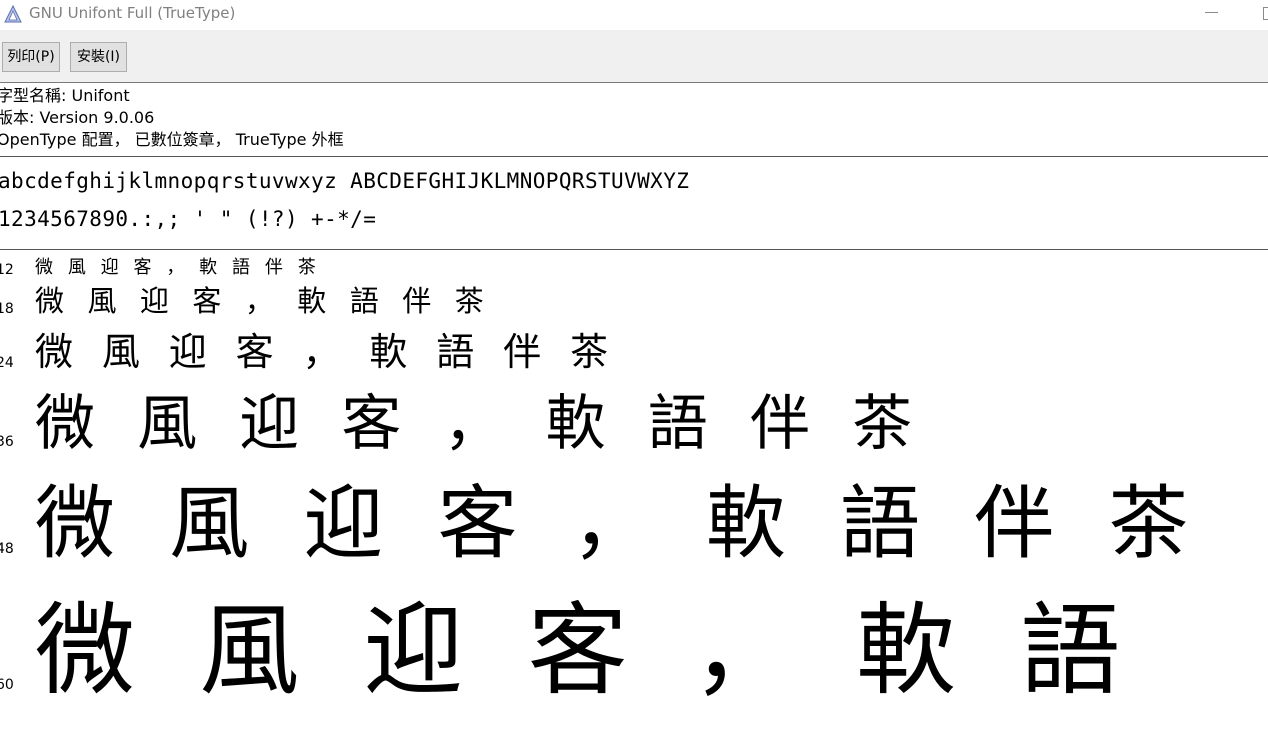  Describe the element at coordinates (1213, 14) in the screenshot. I see `minimize-icon` at that location.